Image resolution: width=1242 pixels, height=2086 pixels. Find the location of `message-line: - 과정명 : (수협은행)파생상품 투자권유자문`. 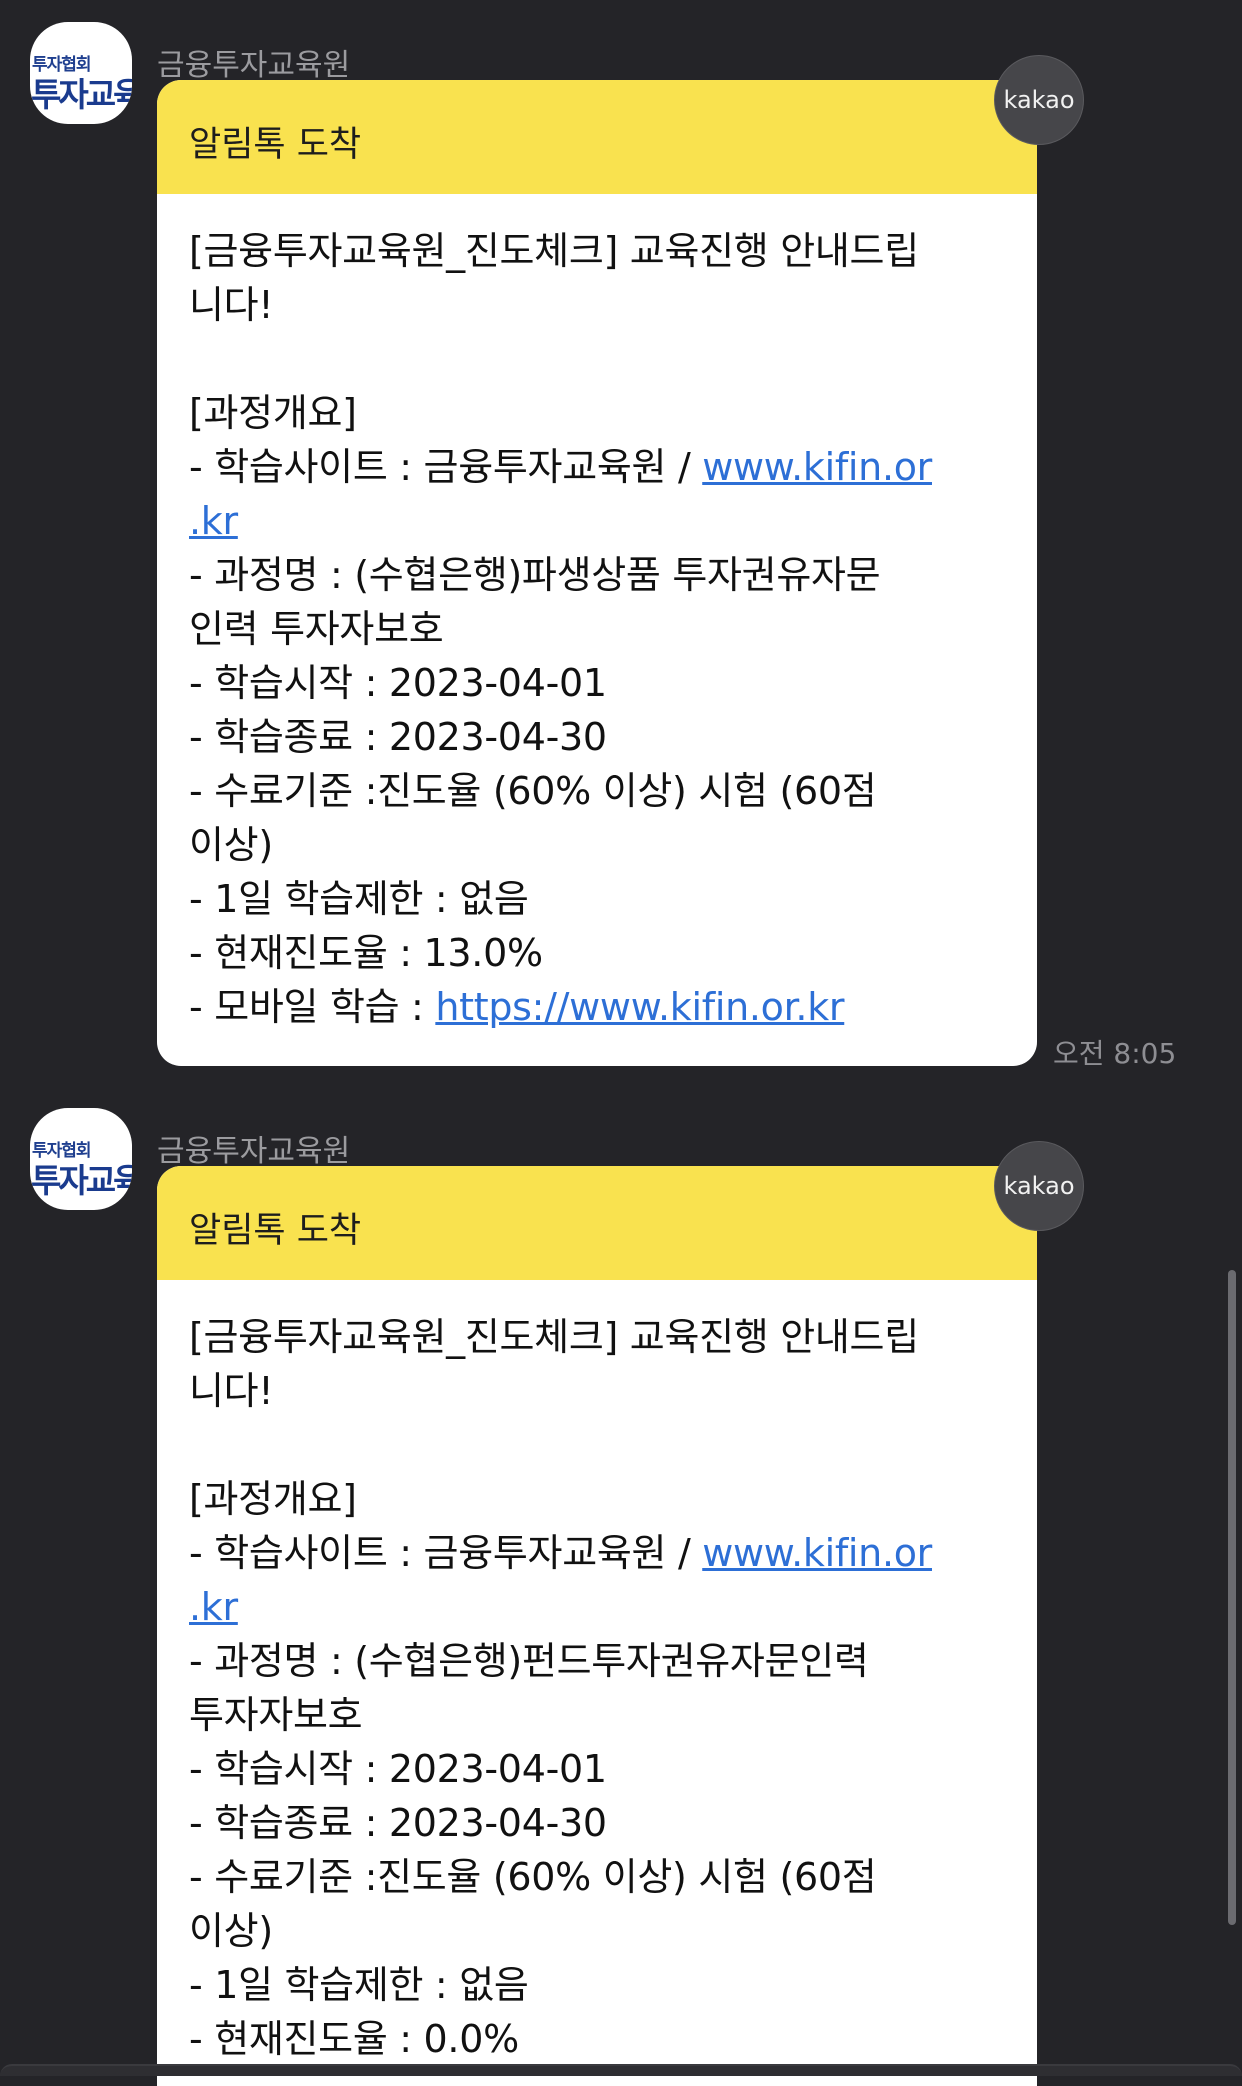

message-line: - 과정명 : (수협은행)파생상품 투자권유자문 is located at coordinates (535, 575).